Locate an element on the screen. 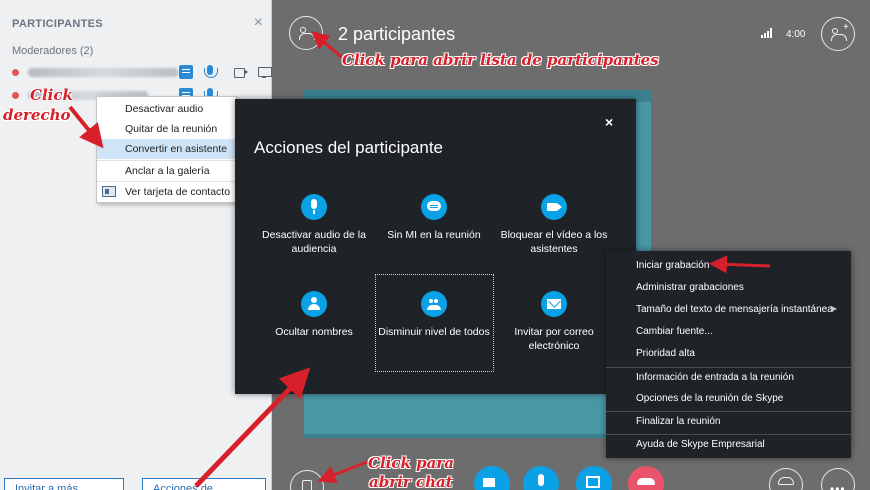  arrow-to-participants-button is located at coordinates (328, 46).